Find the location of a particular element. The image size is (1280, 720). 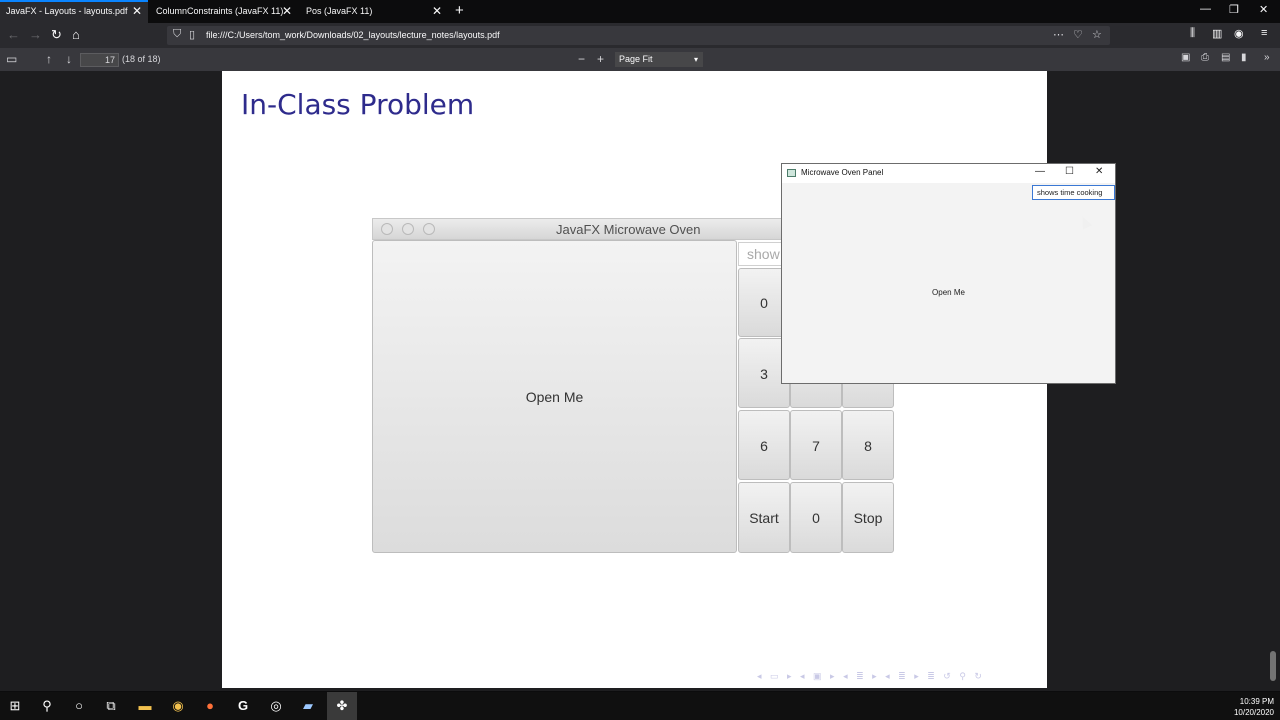

tab-label: ColumnConstraints (JavaFX 11) is located at coordinates (220, 11).